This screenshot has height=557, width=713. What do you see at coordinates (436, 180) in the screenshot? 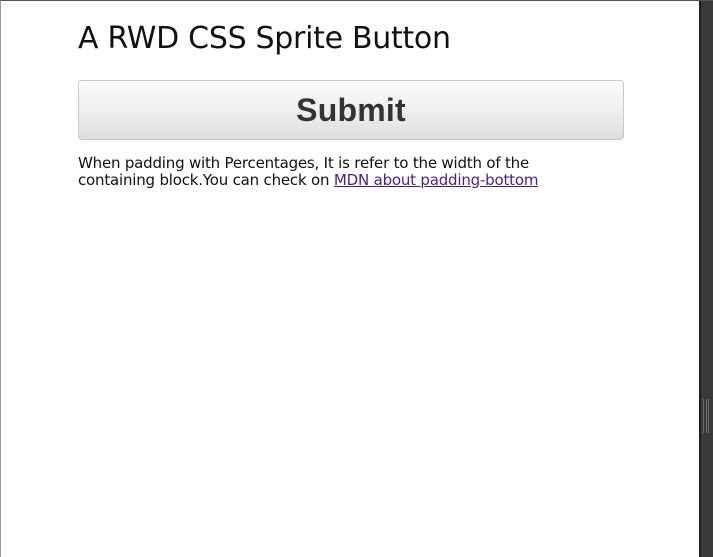
I see `mdn-padding-bottom-link: MDN about padding-bottom` at bounding box center [436, 180].